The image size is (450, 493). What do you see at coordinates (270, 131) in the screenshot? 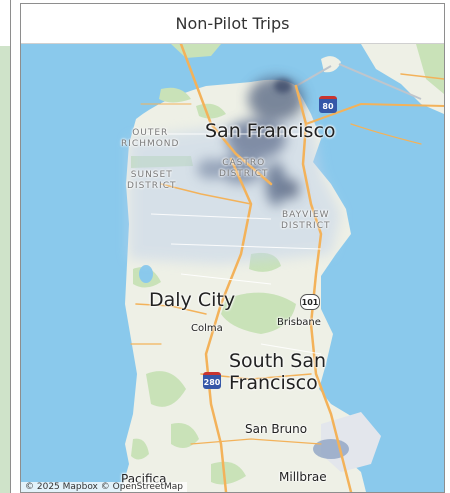
I see `label-san-francisco: San Francisco` at bounding box center [270, 131].